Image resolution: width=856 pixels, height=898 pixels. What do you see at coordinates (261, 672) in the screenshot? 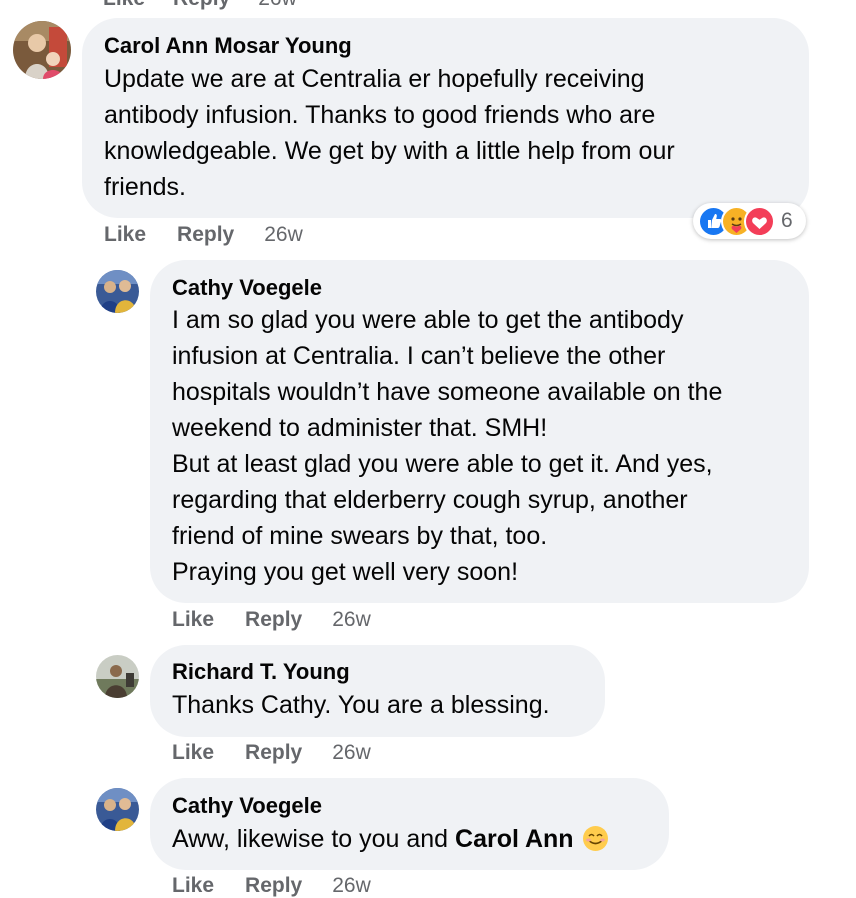
I see `comment-author: Richard T. Young` at bounding box center [261, 672].